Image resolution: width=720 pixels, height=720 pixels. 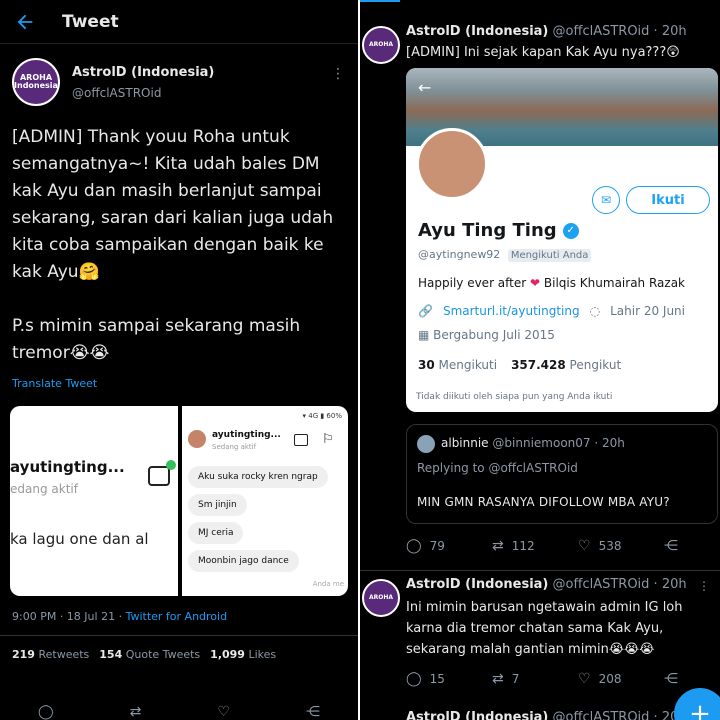 I want to click on like-button: ♡ 208, so click(x=621, y=679).